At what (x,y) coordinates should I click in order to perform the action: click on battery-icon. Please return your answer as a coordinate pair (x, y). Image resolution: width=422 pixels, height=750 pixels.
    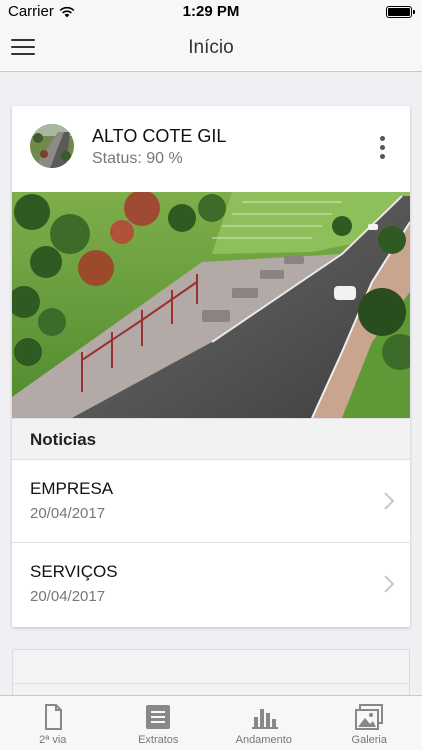
    Looking at the image, I should click on (400, 12).